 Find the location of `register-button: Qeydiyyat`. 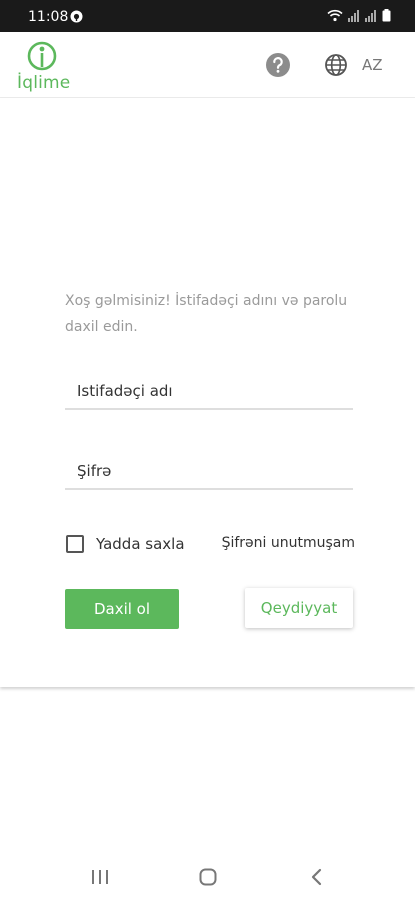

register-button: Qeydiyyat is located at coordinates (299, 608).